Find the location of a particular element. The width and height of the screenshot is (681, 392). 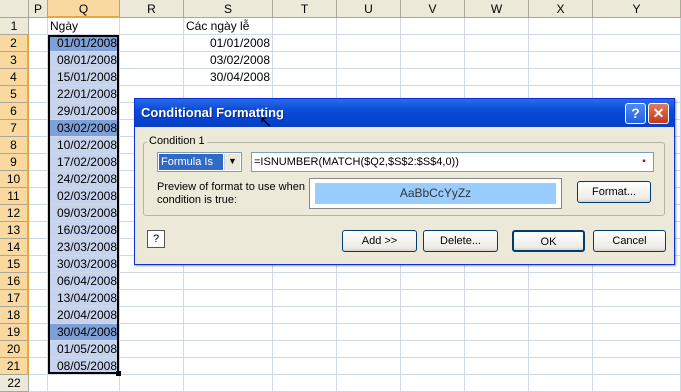

cell-q6: 29/01/2008 is located at coordinates (84, 111).